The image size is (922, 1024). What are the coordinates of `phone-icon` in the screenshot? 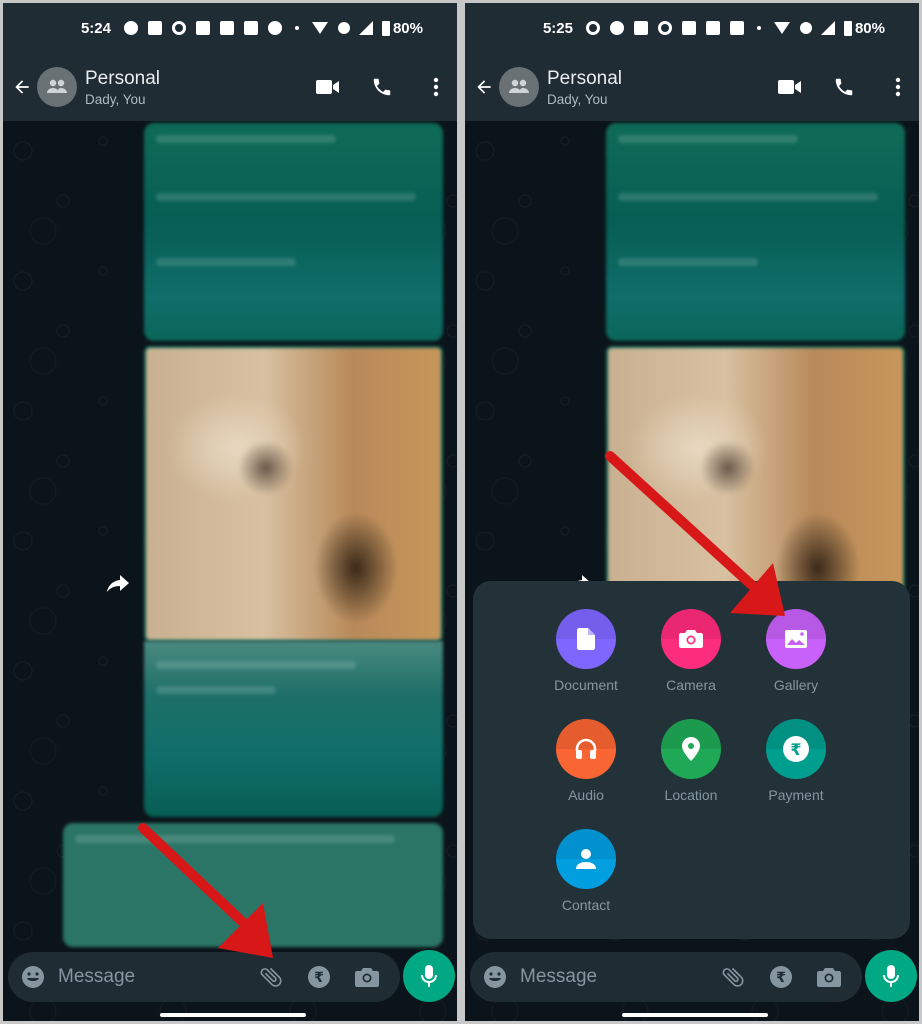 It's located at (844, 87).